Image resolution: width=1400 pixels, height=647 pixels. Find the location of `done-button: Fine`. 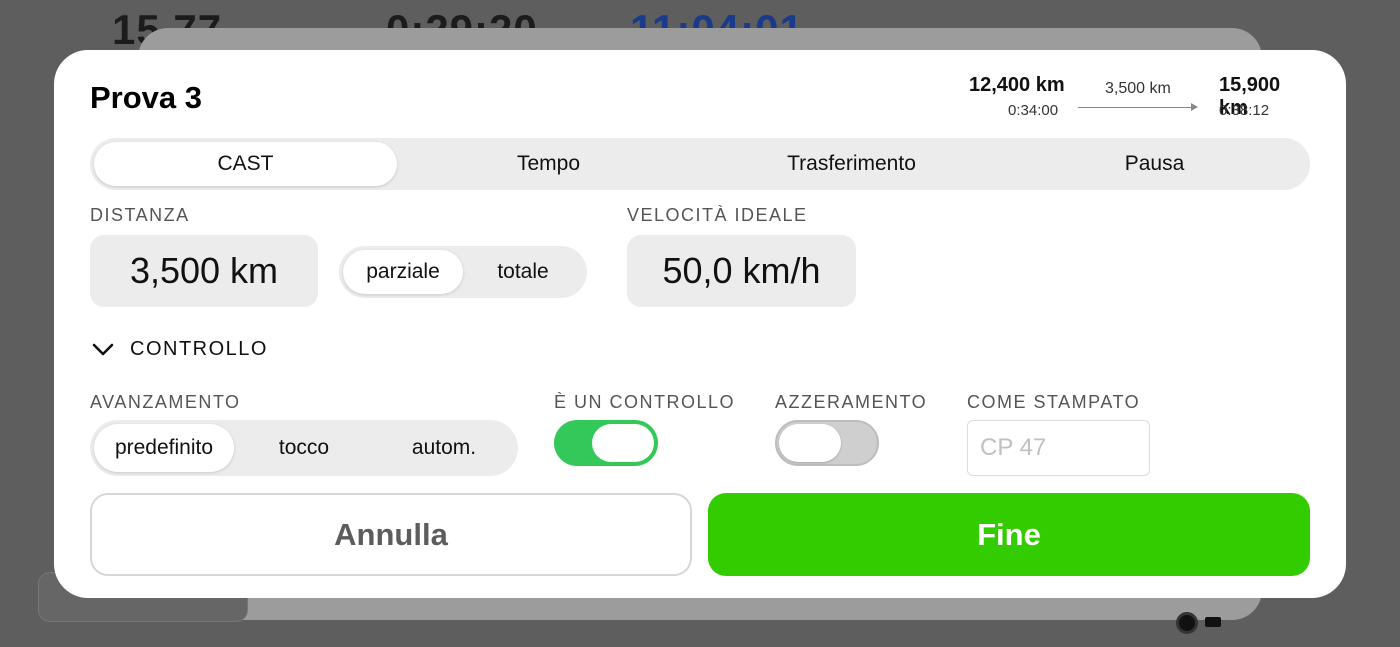

done-button: Fine is located at coordinates (1009, 534).